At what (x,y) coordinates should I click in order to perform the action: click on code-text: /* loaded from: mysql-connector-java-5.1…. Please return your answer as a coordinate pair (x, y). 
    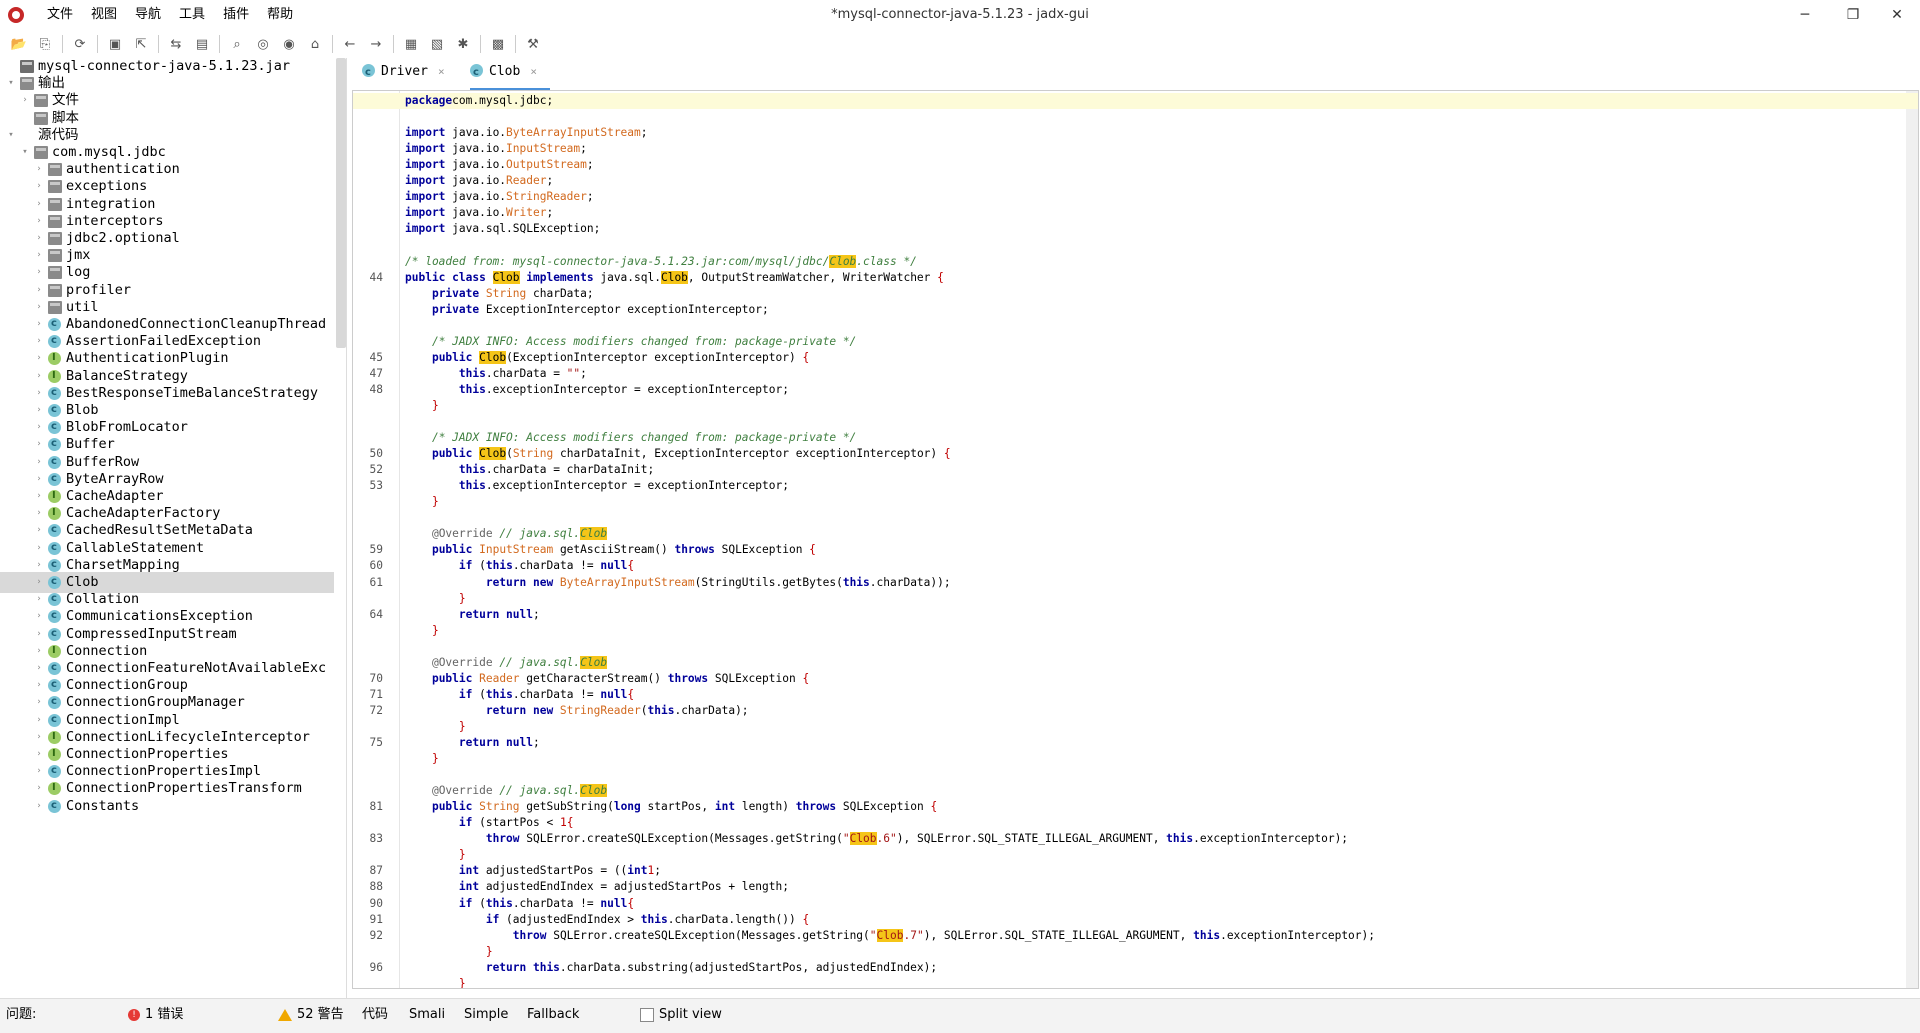
    Looking at the image, I should click on (661, 261).